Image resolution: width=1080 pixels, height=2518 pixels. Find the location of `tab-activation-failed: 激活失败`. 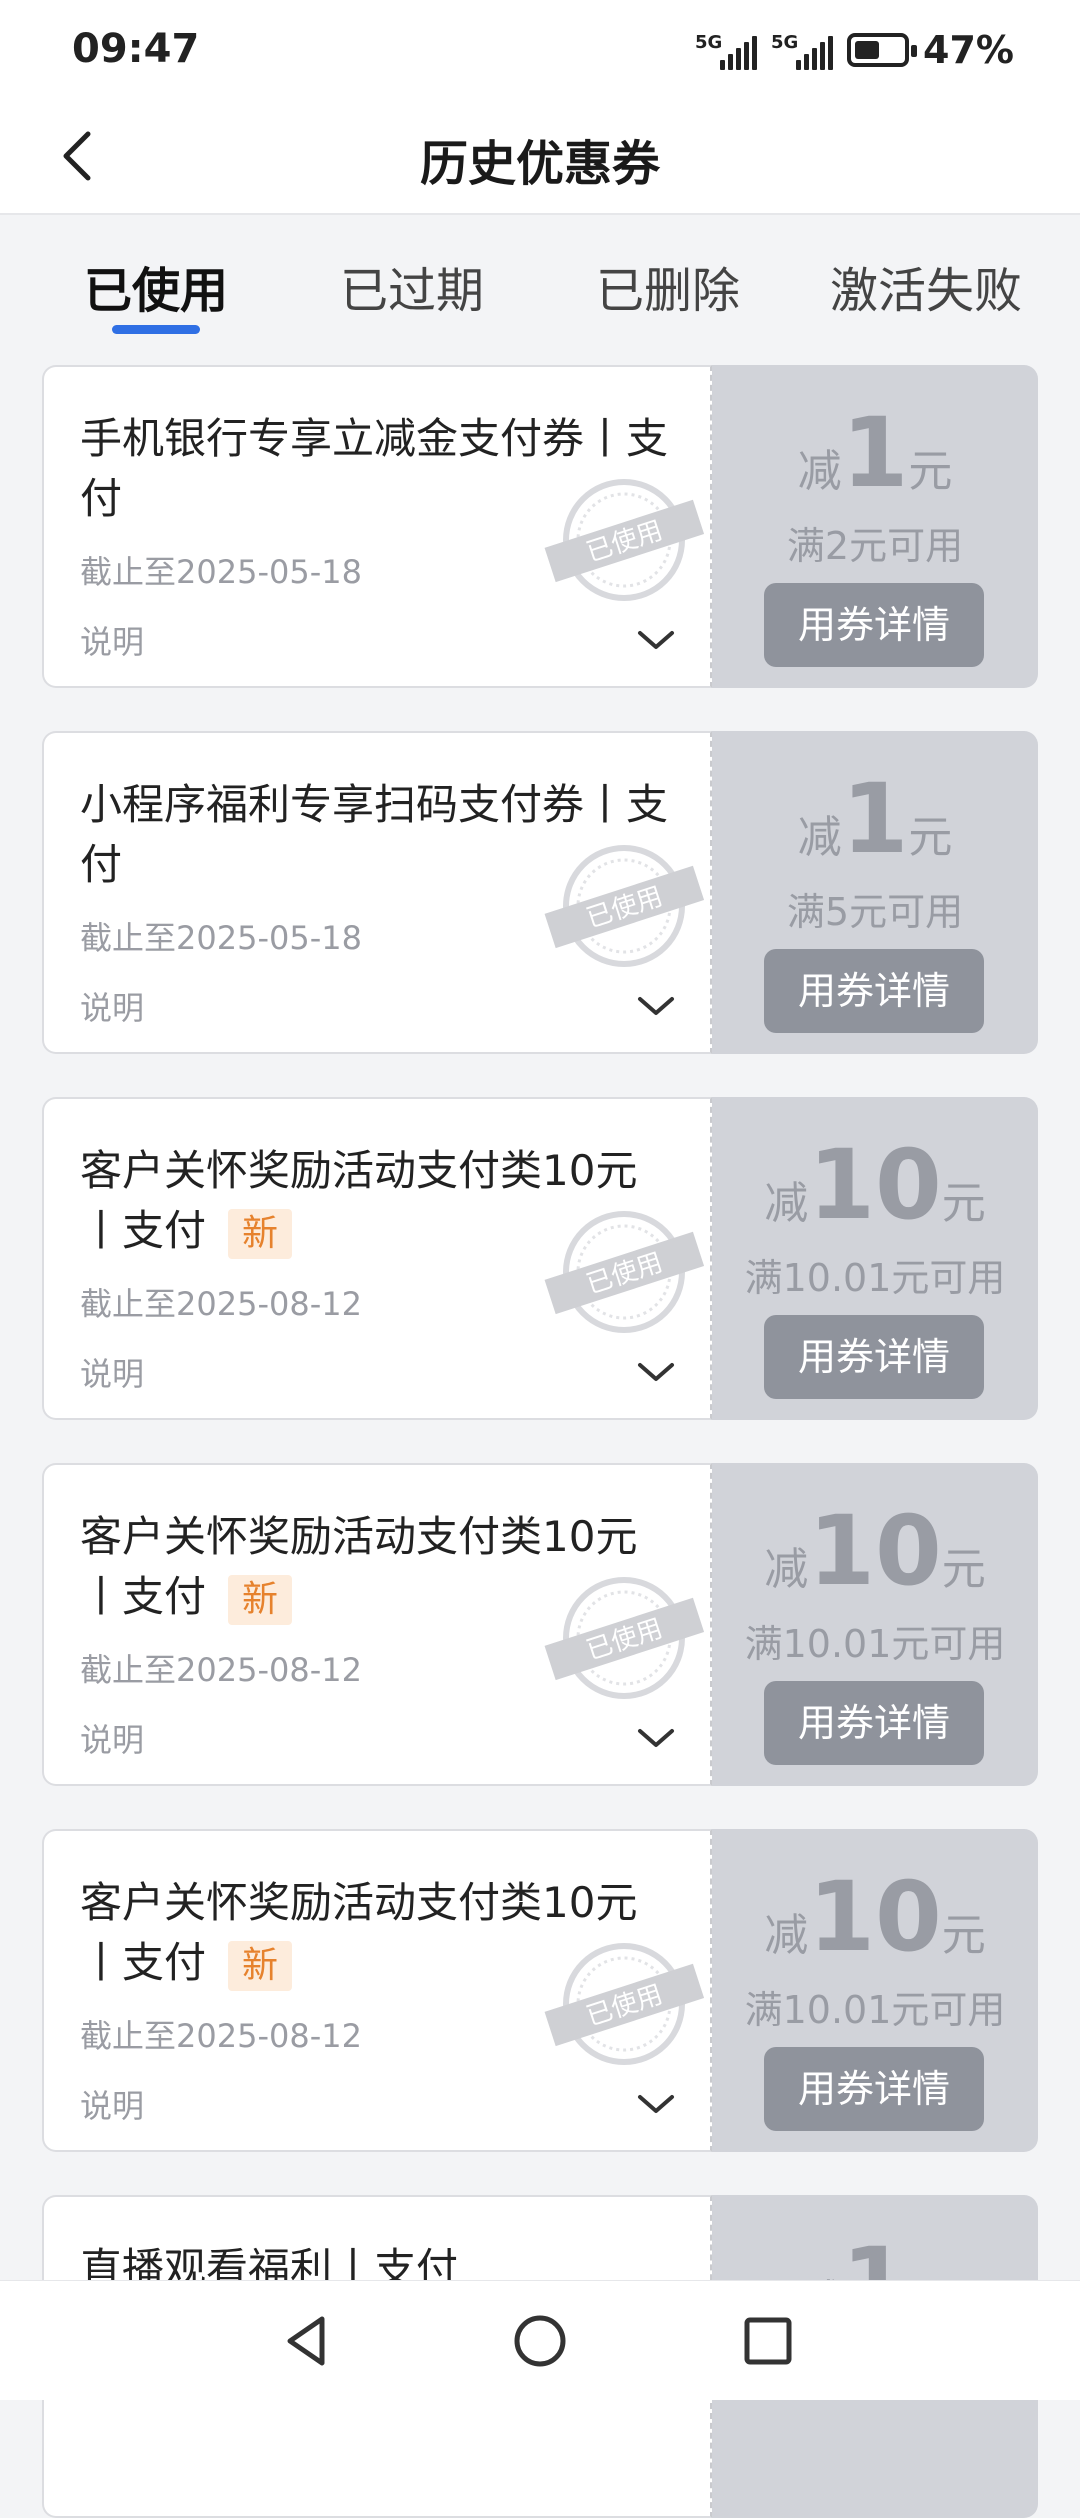

tab-activation-failed: 激活失败 is located at coordinates (926, 286).